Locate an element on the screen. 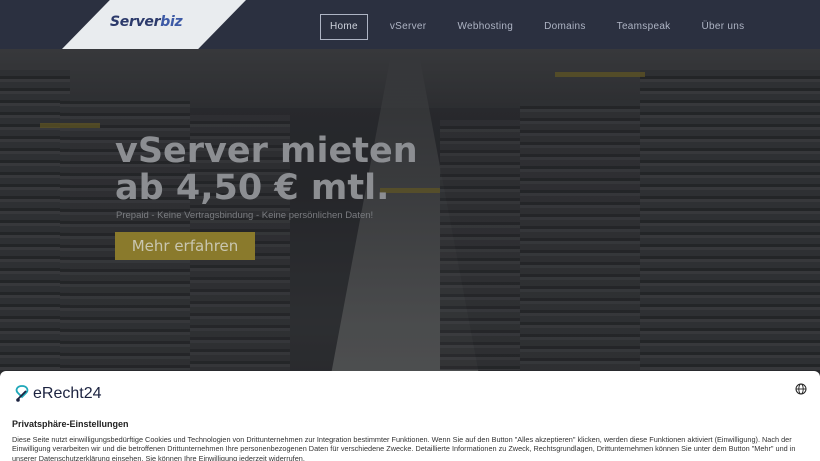  mehr-erfahren-button: Mehr erfahren is located at coordinates (185, 246).